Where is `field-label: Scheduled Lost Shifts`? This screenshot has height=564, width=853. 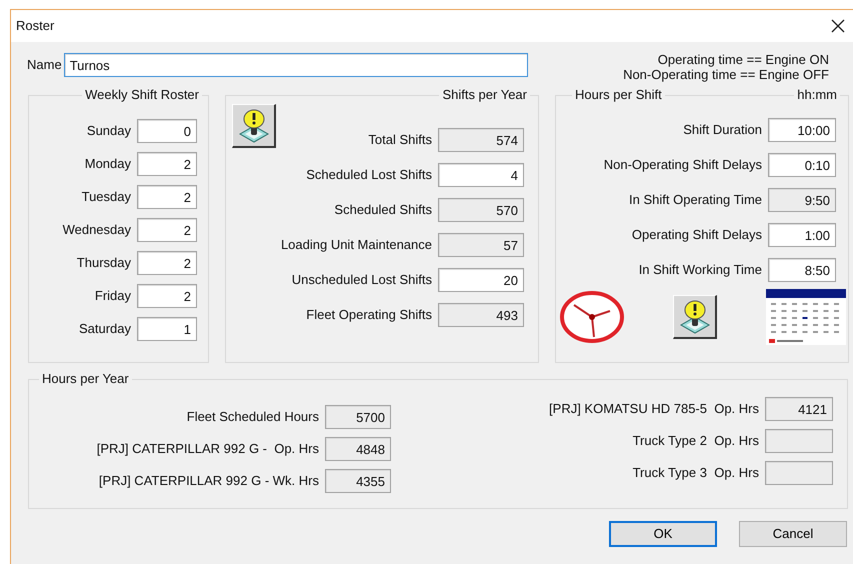 field-label: Scheduled Lost Shifts is located at coordinates (369, 175).